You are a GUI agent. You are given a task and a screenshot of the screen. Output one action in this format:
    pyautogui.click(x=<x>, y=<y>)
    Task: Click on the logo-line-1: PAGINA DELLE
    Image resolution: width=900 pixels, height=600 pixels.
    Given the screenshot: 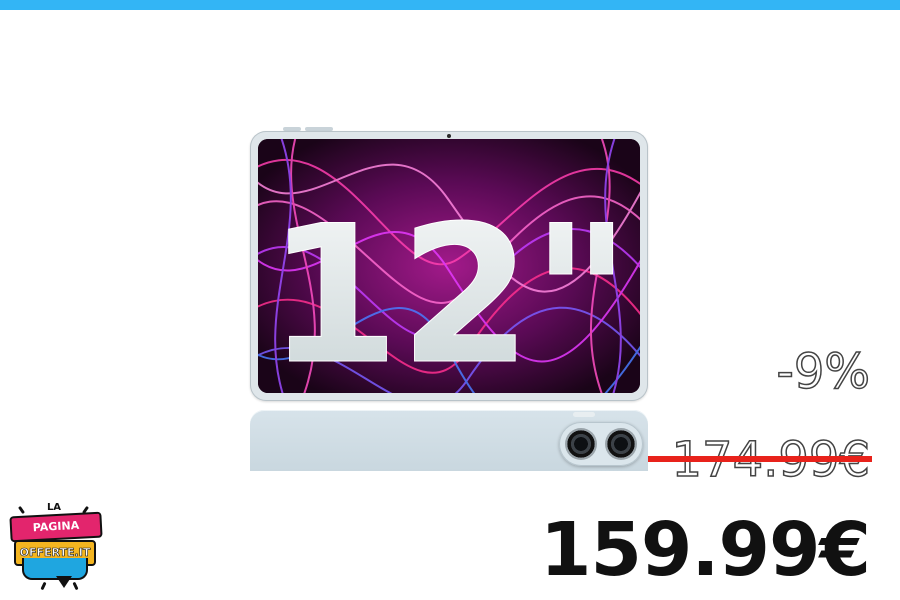 What is the action you would take?
    pyautogui.click(x=56, y=533)
    